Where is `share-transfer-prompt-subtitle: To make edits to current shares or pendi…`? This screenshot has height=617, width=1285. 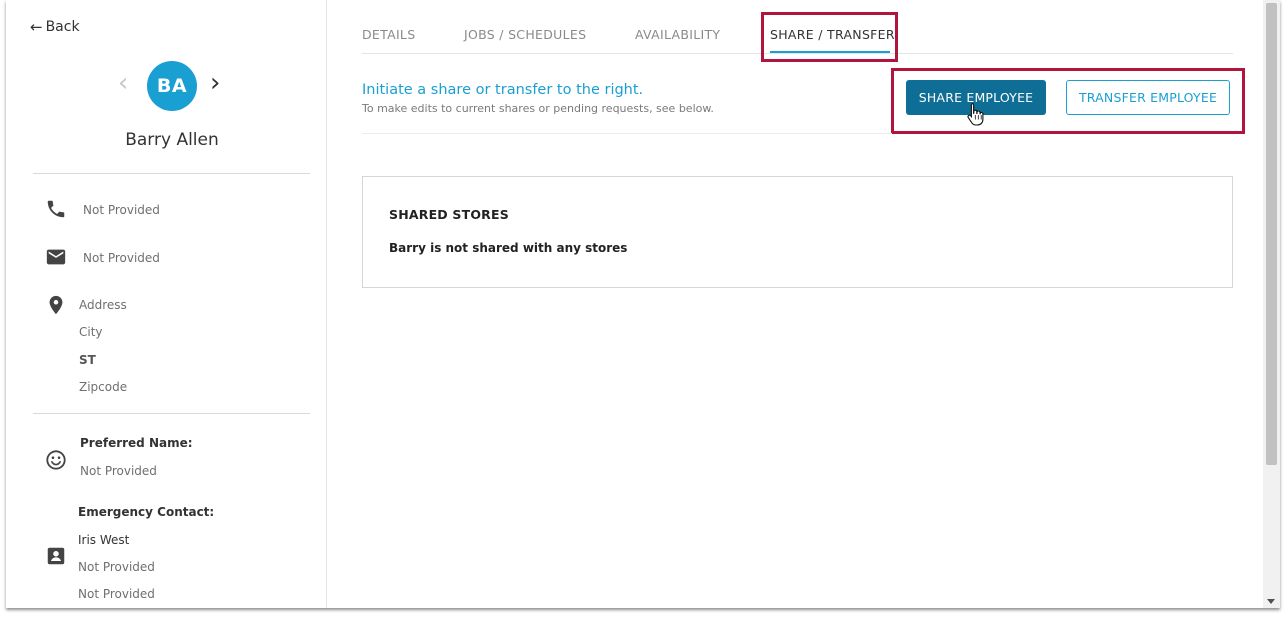 share-transfer-prompt-subtitle: To make edits to current shares or pendi… is located at coordinates (538, 108).